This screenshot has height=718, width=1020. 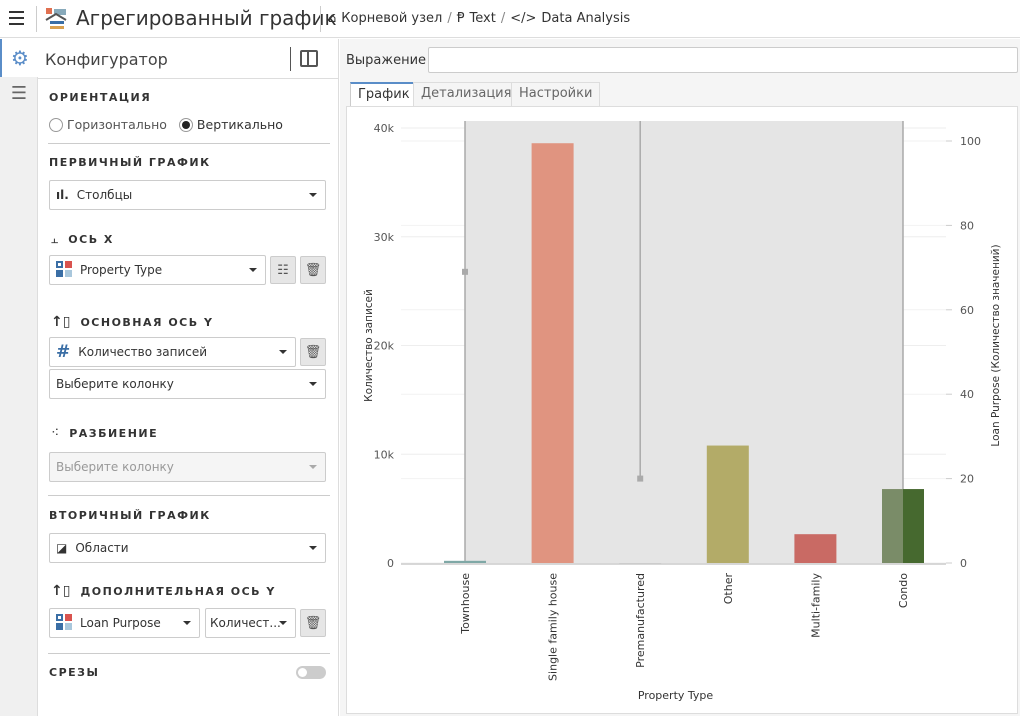 What do you see at coordinates (465, 561) in the screenshot?
I see `bar-townhouse` at bounding box center [465, 561].